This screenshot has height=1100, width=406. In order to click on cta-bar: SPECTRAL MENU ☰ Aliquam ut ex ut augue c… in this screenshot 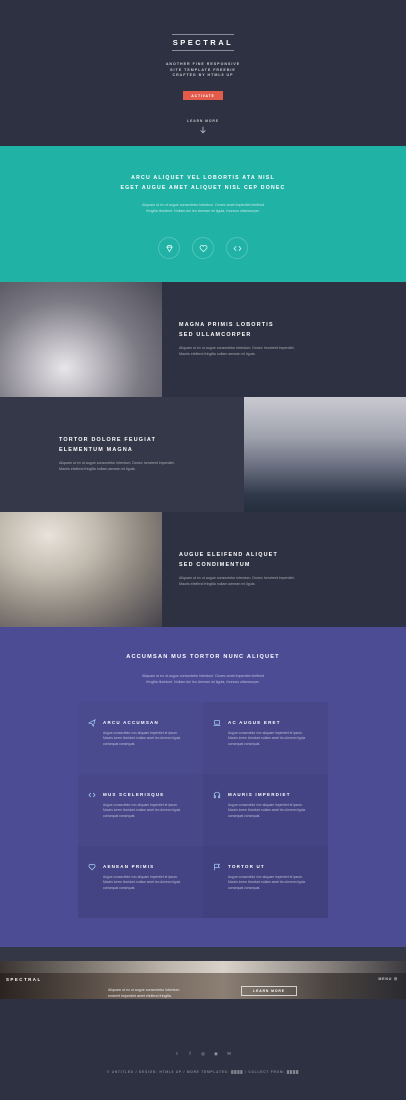, I will do `click(203, 980)`.